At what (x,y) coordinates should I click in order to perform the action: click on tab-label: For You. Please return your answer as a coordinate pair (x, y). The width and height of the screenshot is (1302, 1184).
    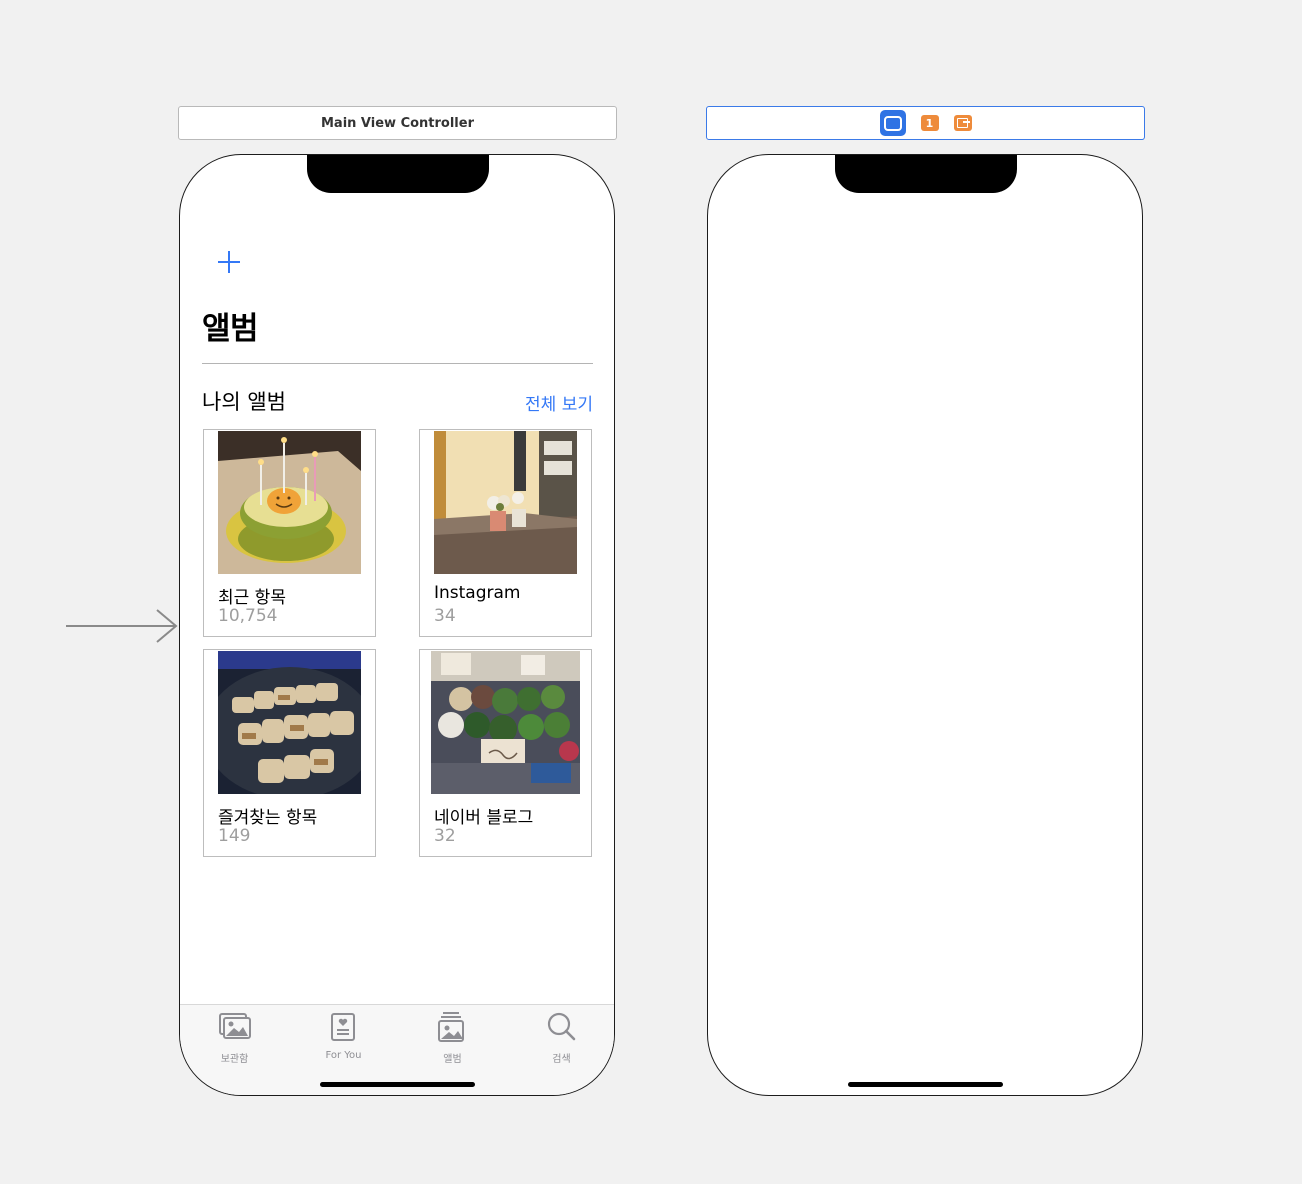
    Looking at the image, I should click on (343, 1055).